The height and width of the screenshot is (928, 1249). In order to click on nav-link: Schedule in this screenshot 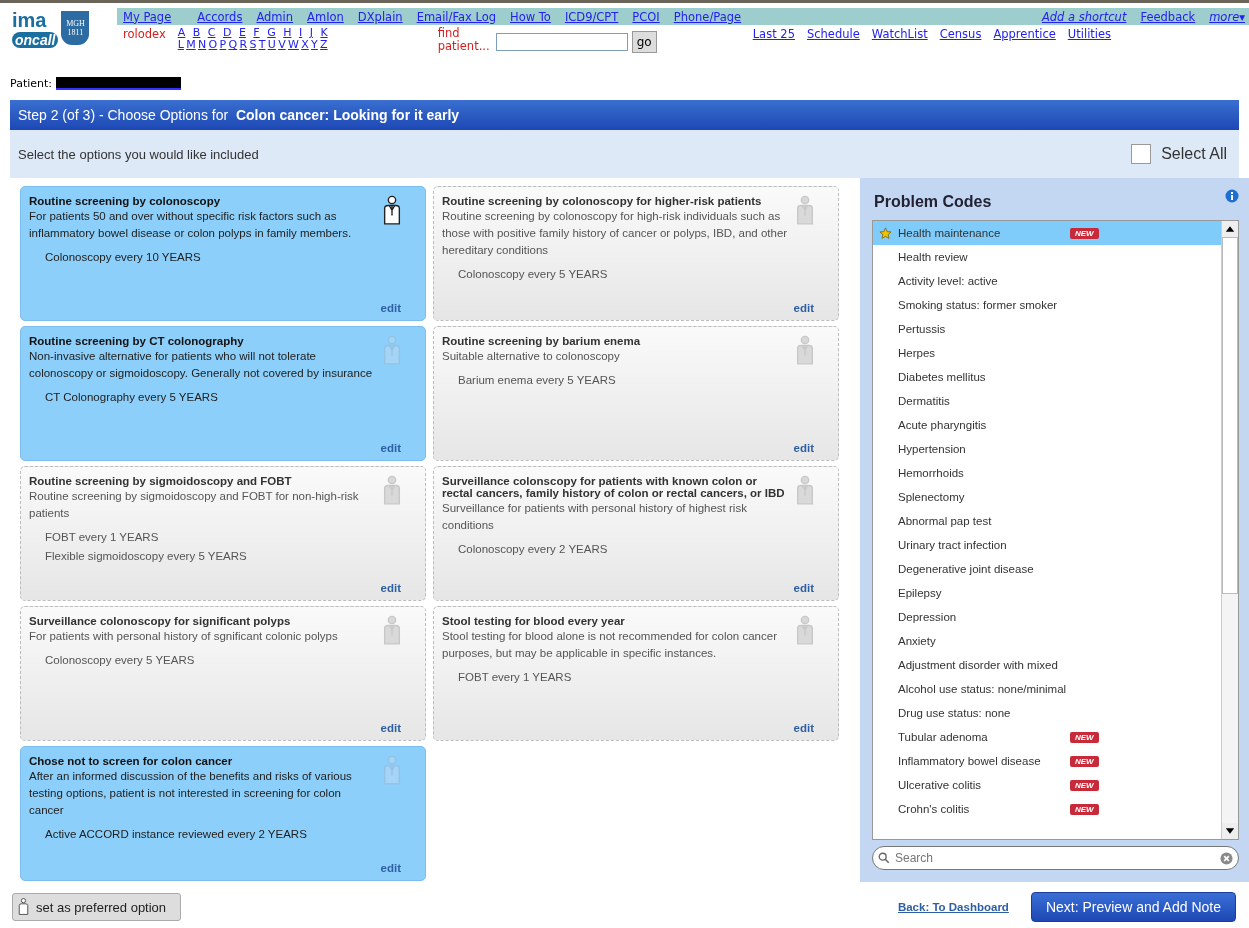, I will do `click(833, 34)`.